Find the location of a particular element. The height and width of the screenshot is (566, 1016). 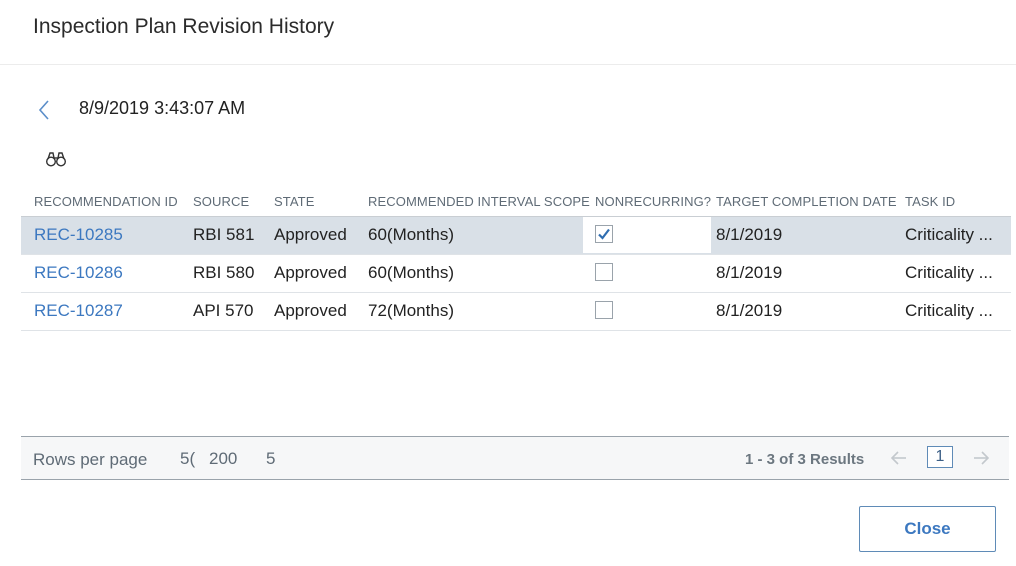

search-button is located at coordinates (56, 159).